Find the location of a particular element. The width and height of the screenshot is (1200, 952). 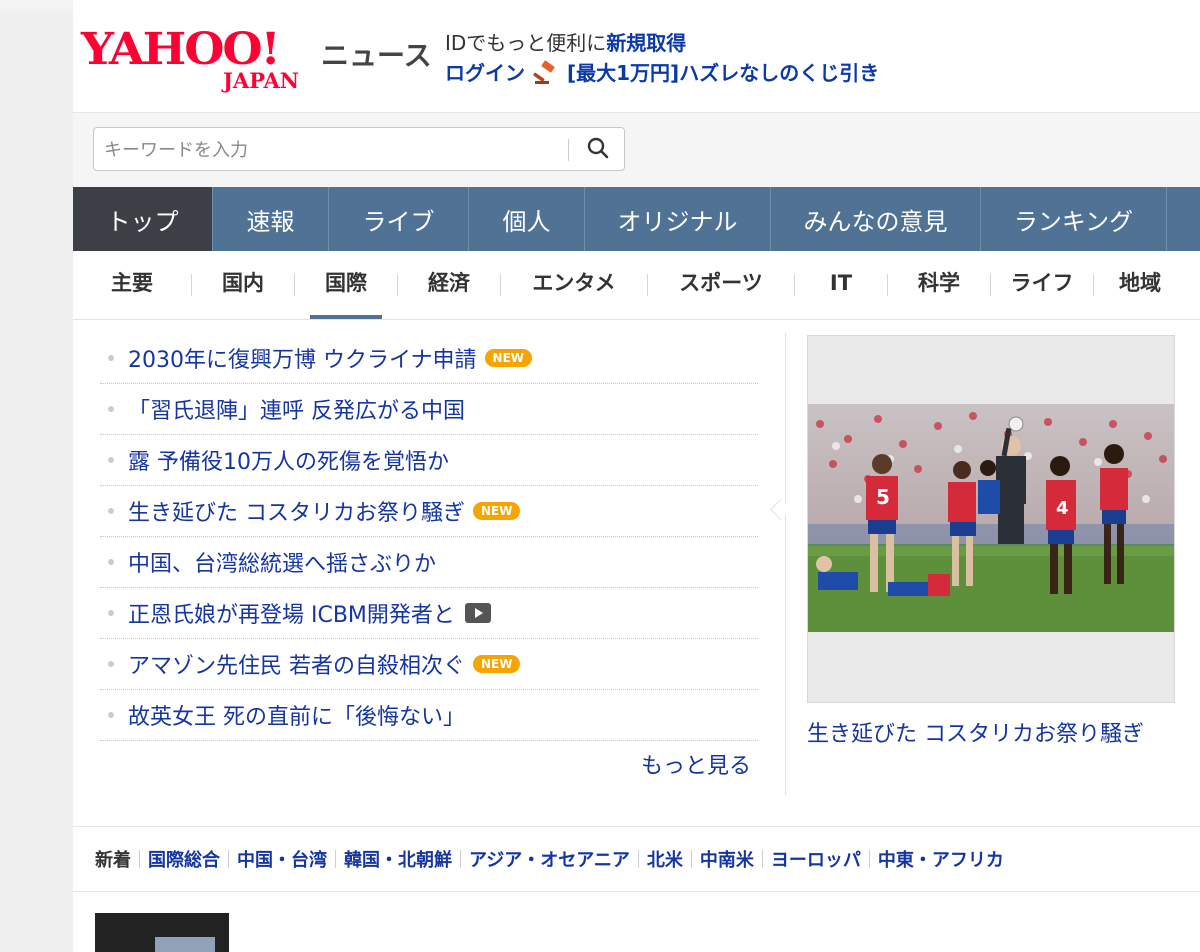

headline-item: アマゾン先住民 若者の自殺相次ぐ NEW is located at coordinates (429, 664).